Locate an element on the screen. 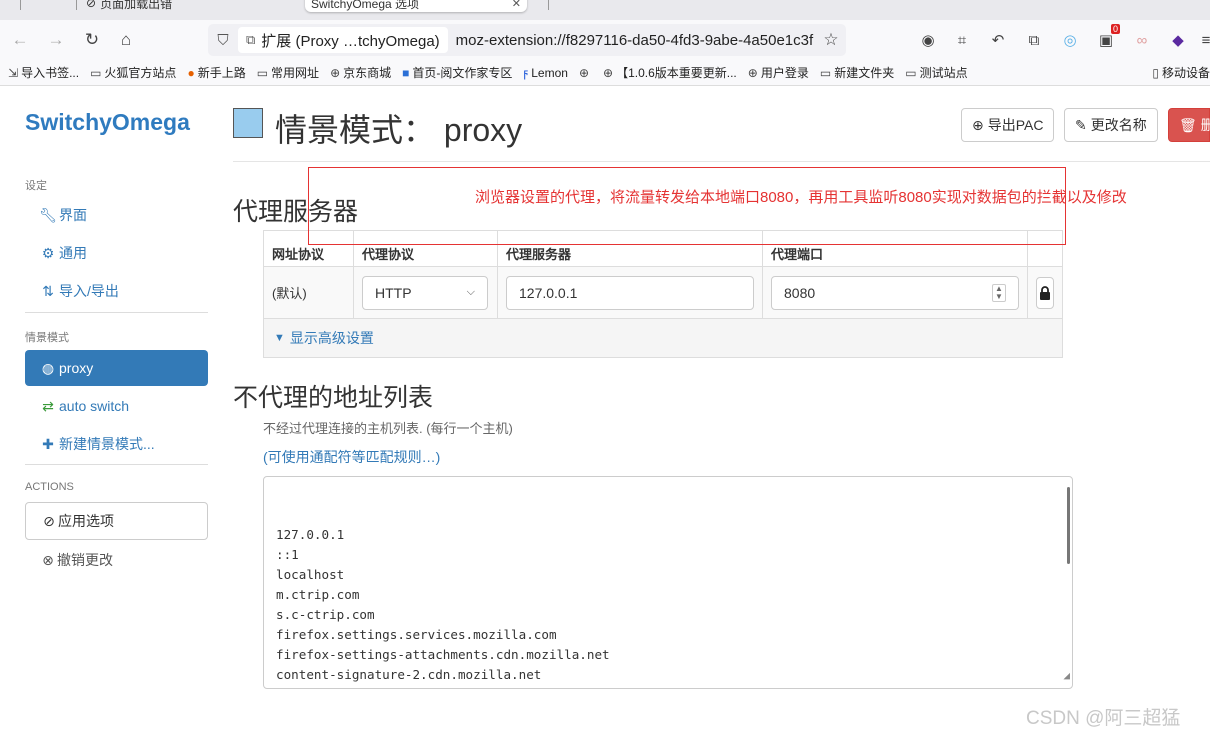  forward-button: → is located at coordinates (56, 40).